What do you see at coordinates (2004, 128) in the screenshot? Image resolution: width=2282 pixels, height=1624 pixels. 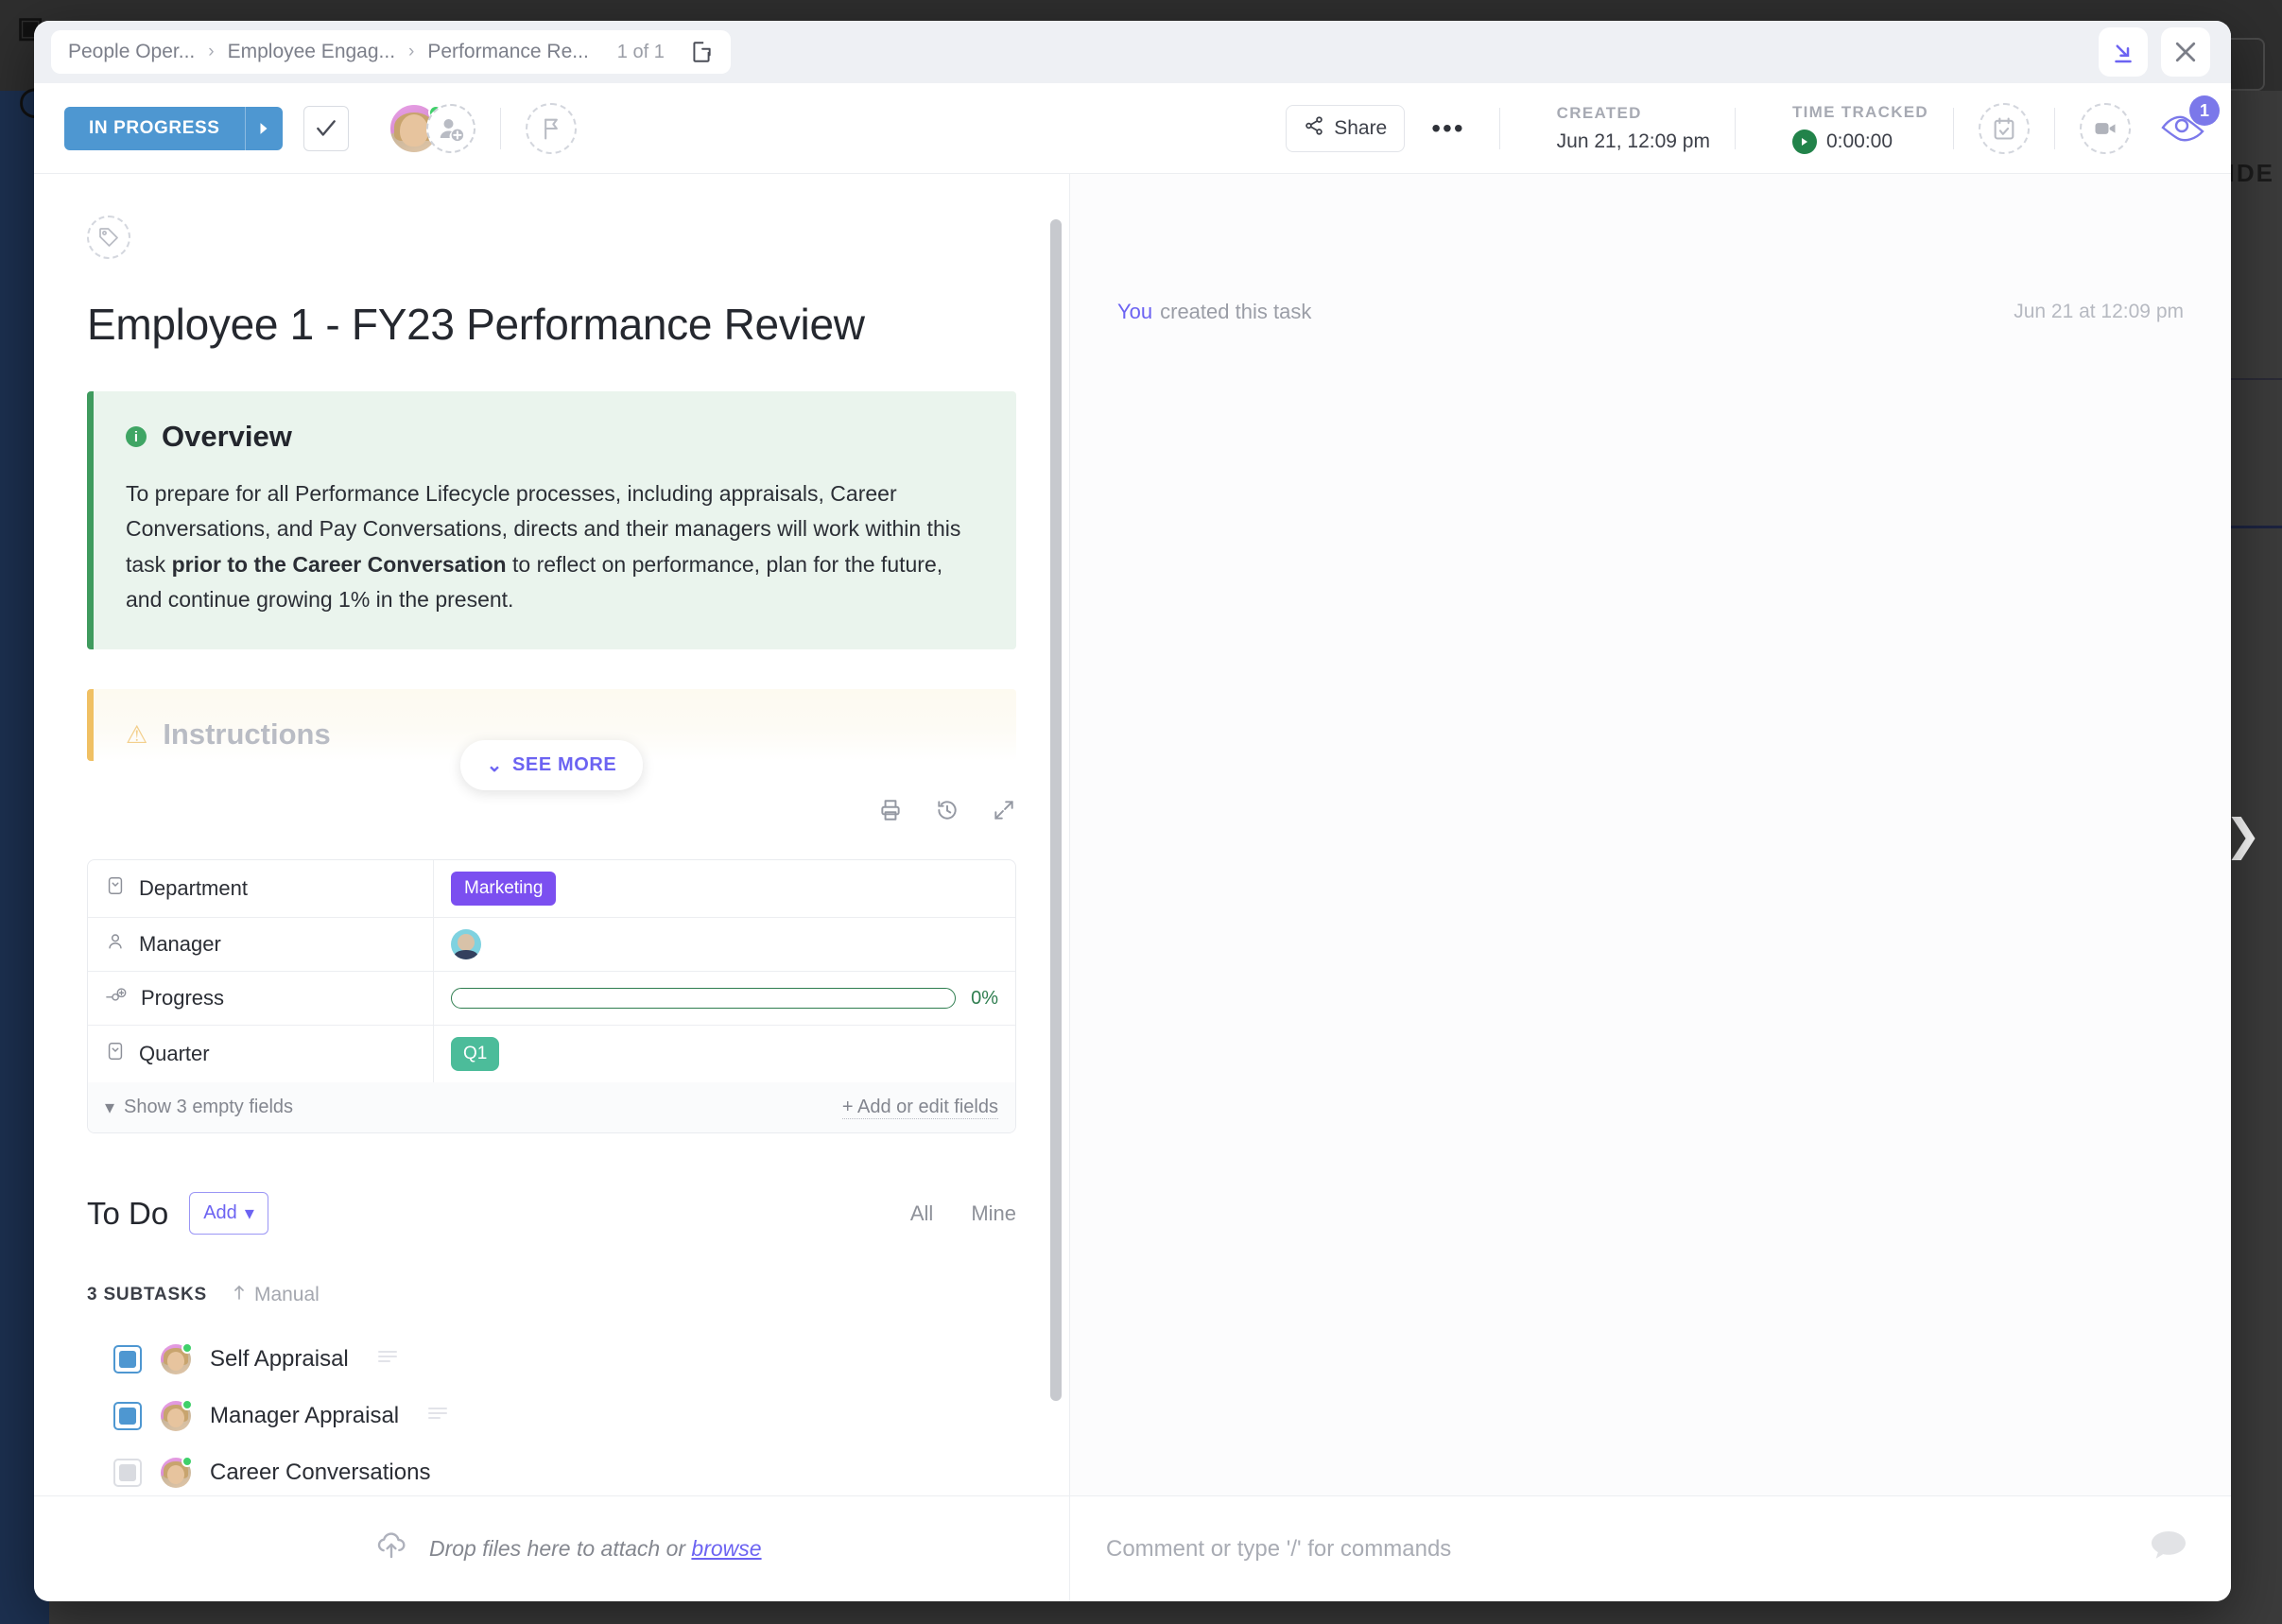 I see `calendar-check-icon` at bounding box center [2004, 128].